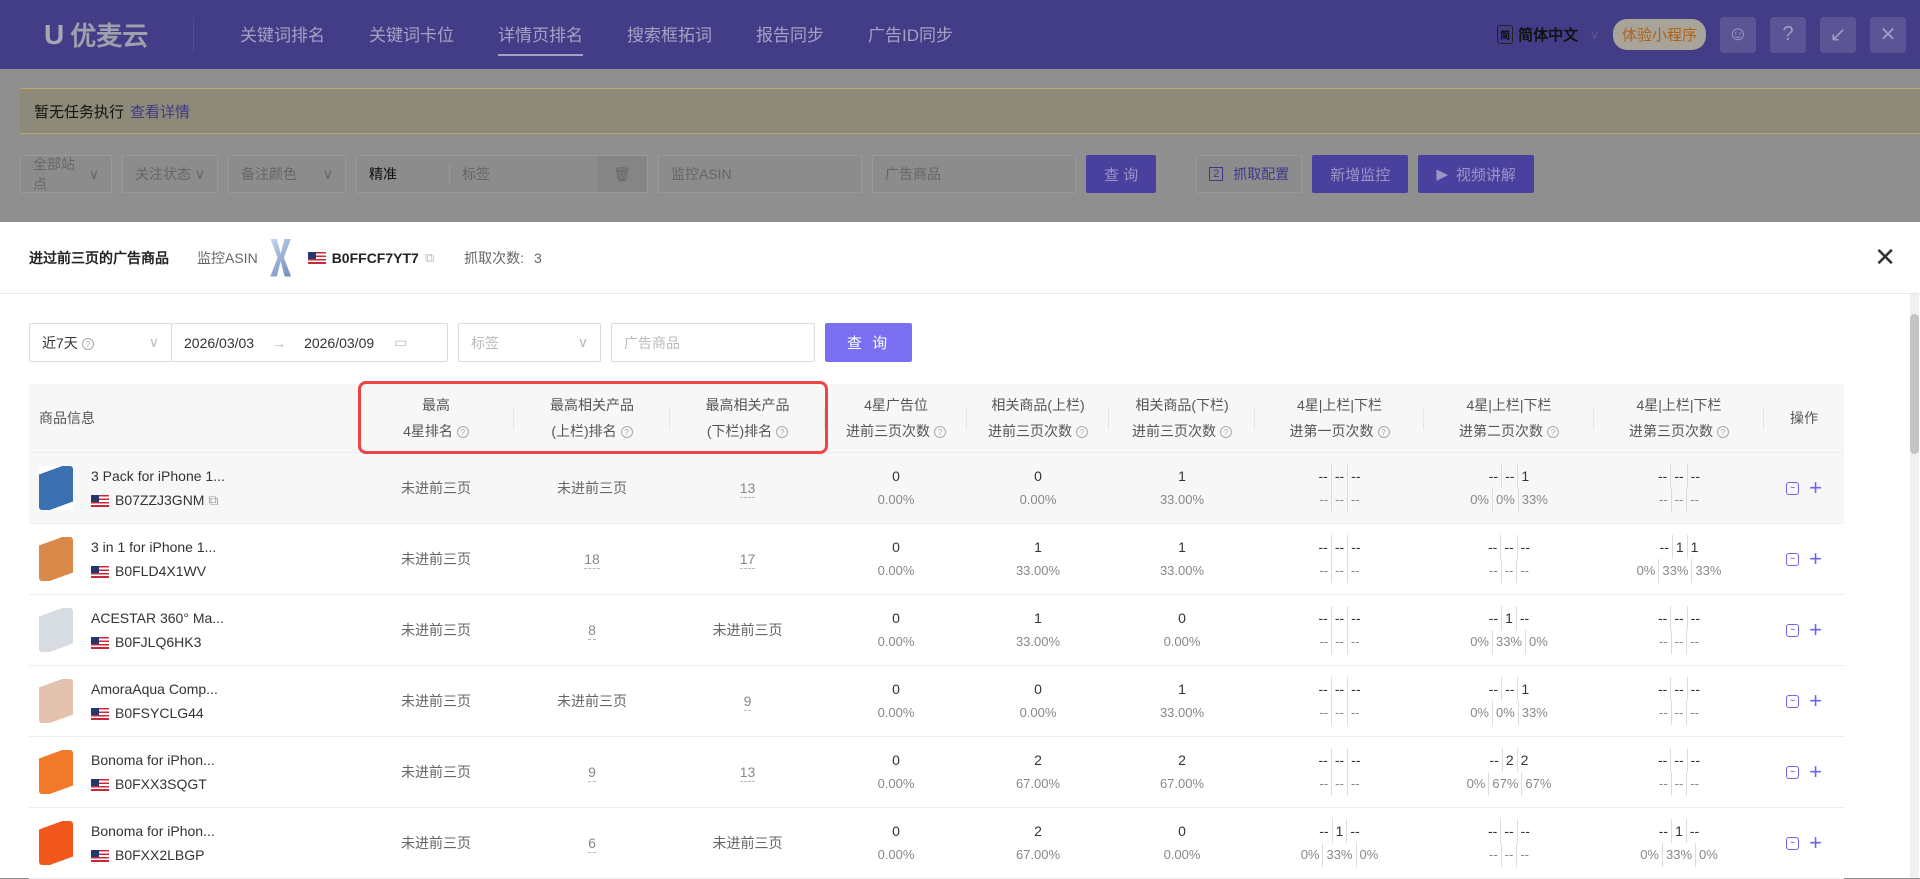 This screenshot has width=1920, height=879. Describe the element at coordinates (1216, 174) in the screenshot. I see `config-icon: 2` at that location.